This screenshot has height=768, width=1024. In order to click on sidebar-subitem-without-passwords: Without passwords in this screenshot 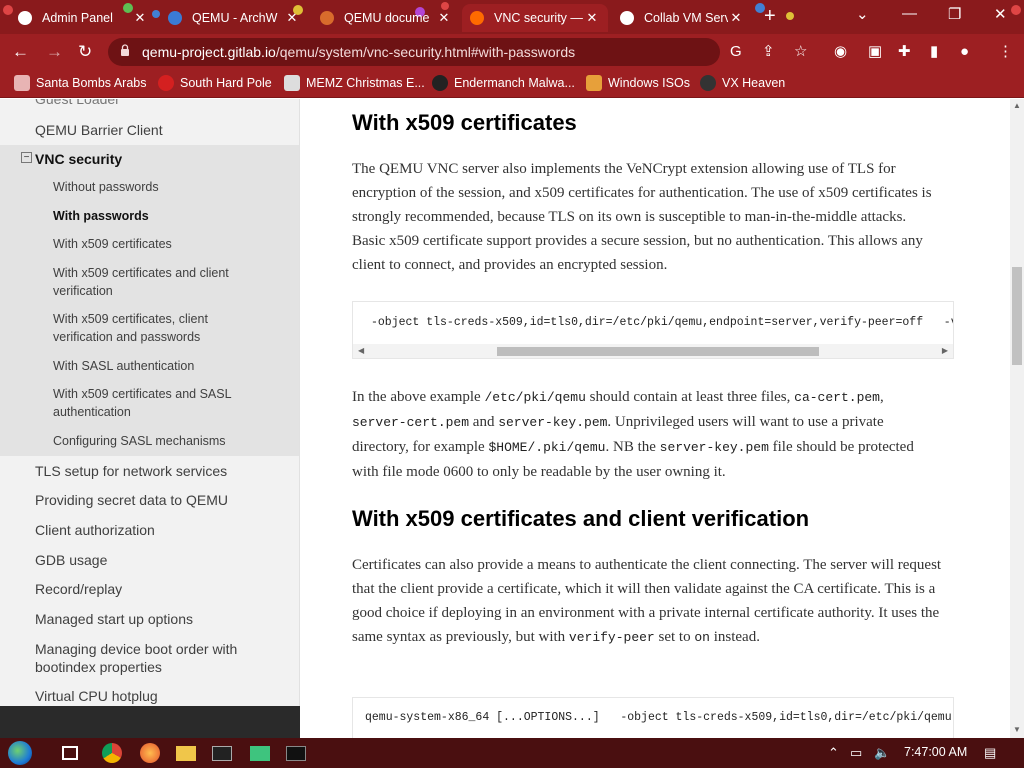, I will do `click(153, 187)`.